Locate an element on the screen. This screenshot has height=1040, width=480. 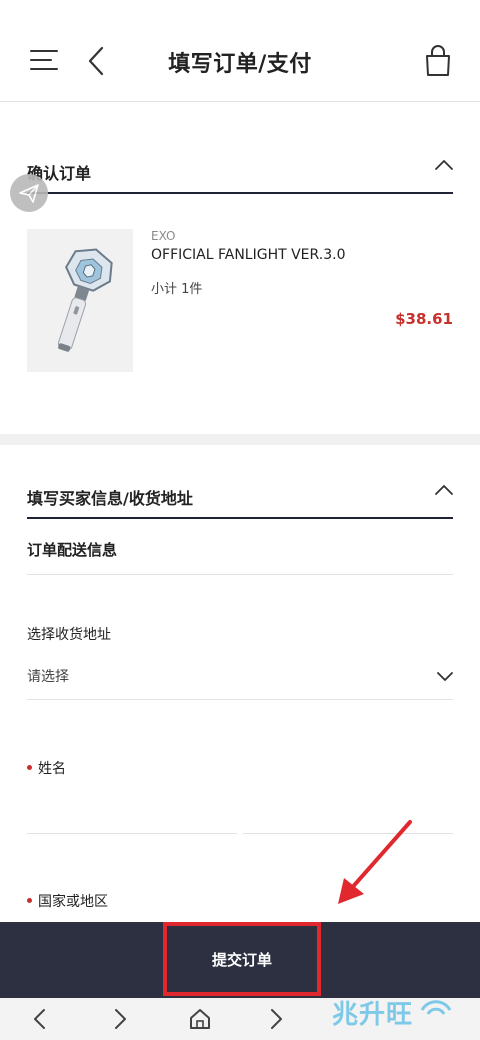
browser-forward-icon is located at coordinates (120, 1019).